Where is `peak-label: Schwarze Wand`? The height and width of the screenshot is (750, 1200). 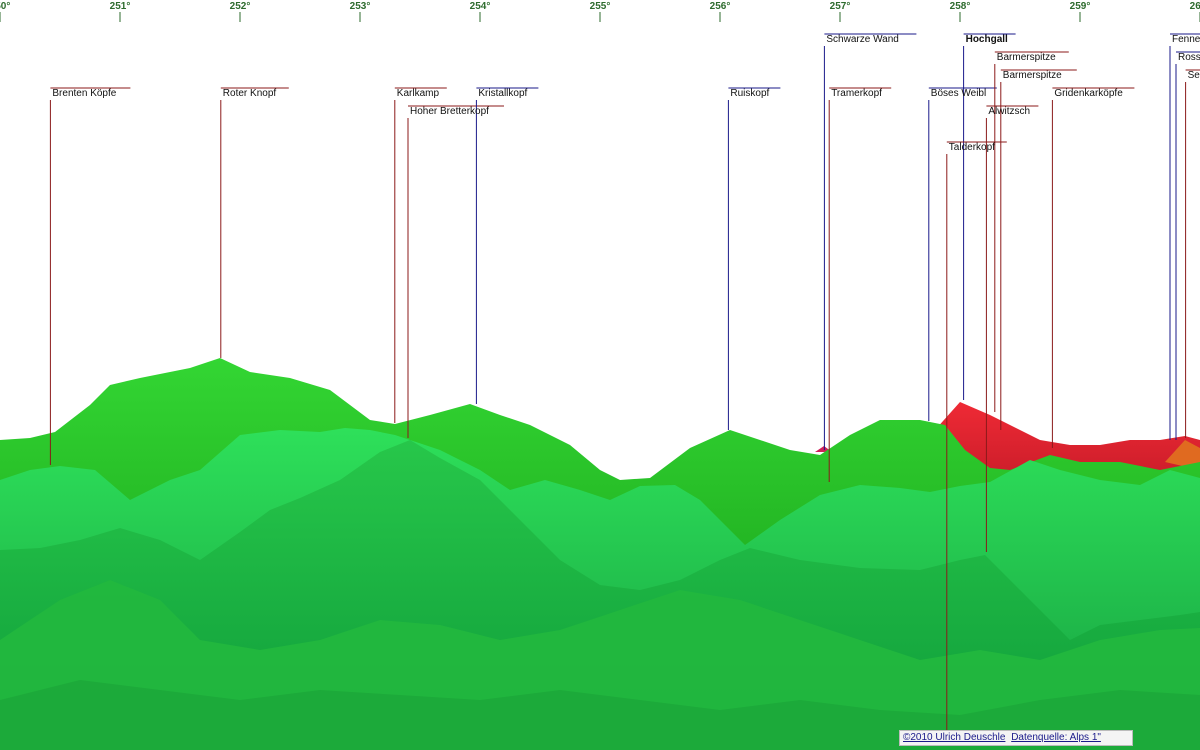 peak-label: Schwarze Wand is located at coordinates (862, 40).